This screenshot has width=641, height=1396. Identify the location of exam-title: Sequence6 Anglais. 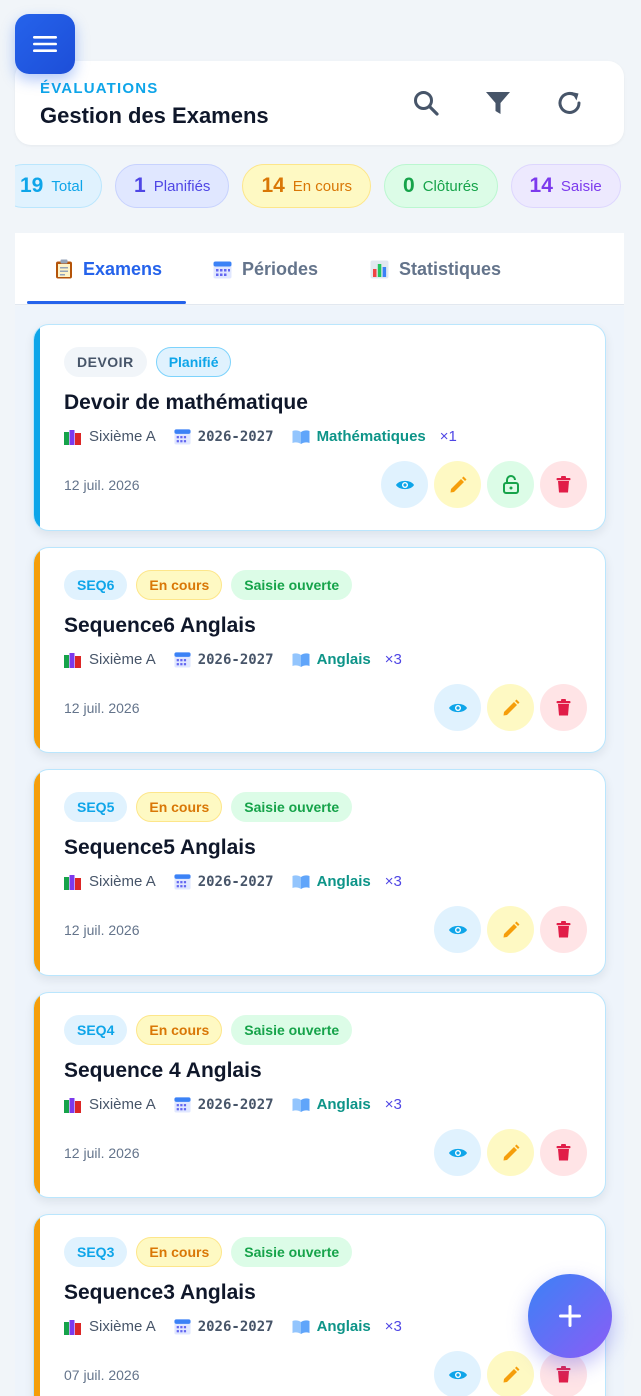
(160, 625).